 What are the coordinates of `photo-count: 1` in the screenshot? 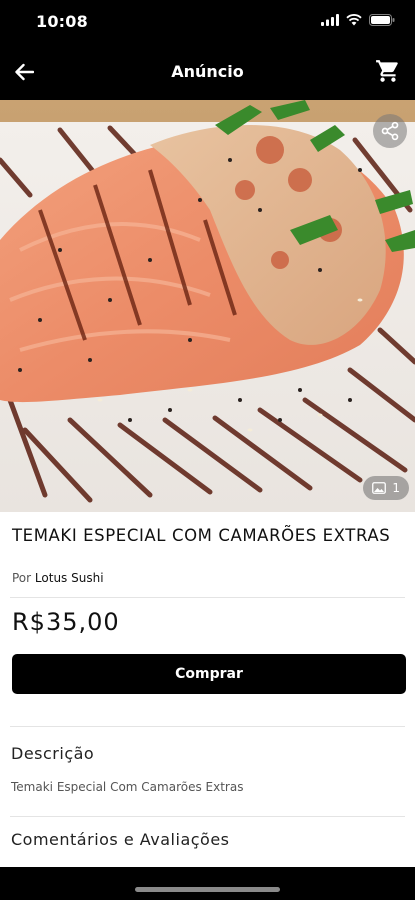 It's located at (396, 488).